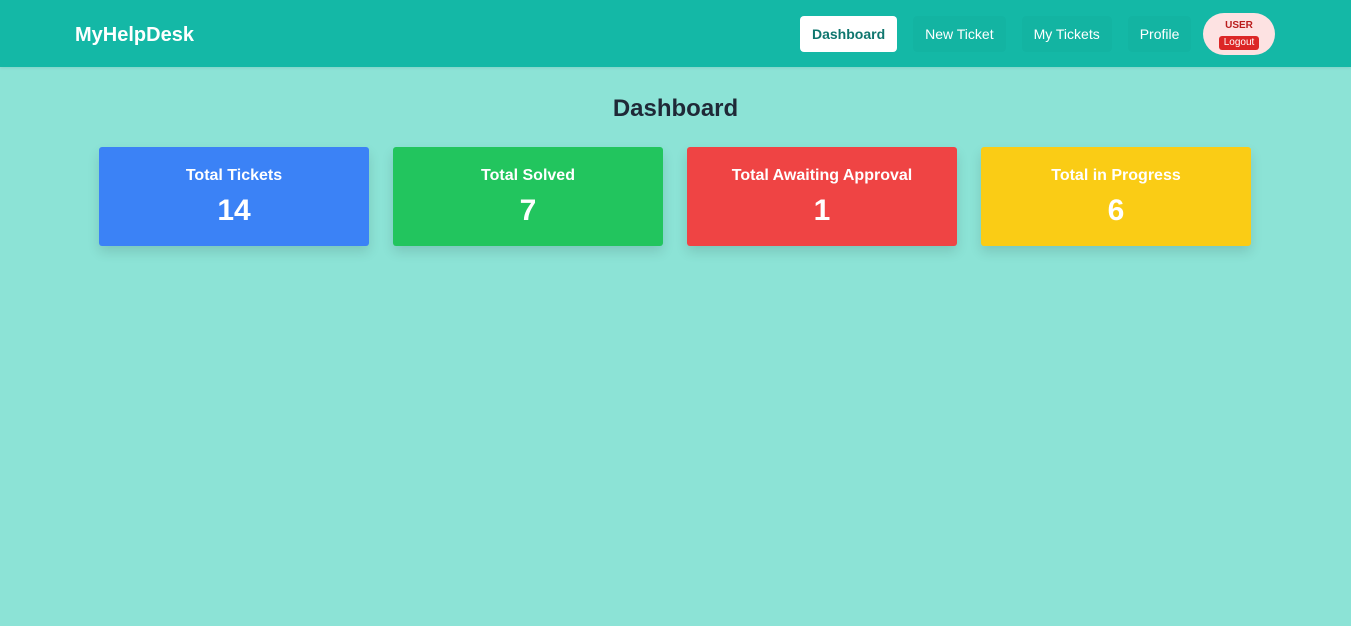  I want to click on nav-new-ticket-button: New Ticket, so click(959, 34).